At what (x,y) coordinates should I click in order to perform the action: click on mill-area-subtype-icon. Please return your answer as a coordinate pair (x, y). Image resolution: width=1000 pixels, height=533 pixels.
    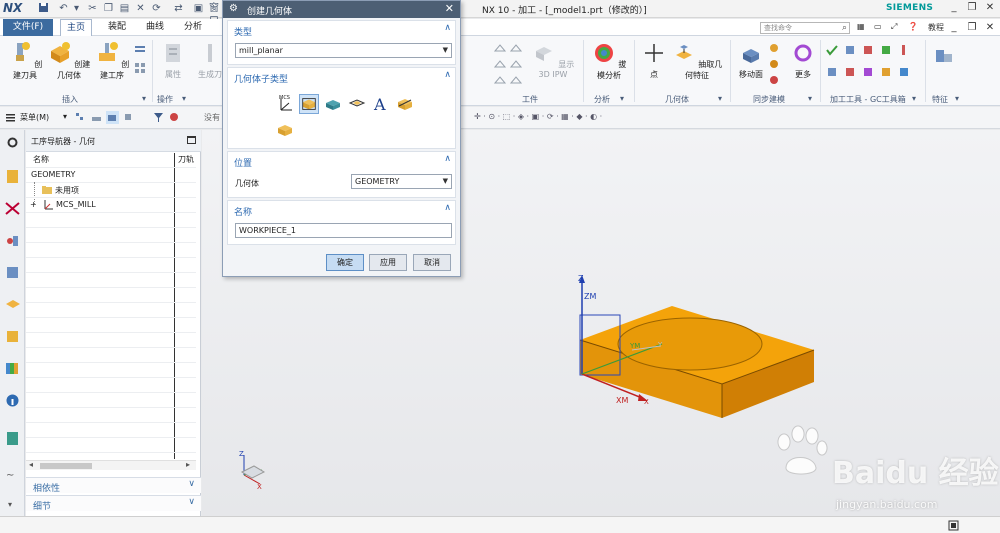
    Looking at the image, I should click on (333, 104).